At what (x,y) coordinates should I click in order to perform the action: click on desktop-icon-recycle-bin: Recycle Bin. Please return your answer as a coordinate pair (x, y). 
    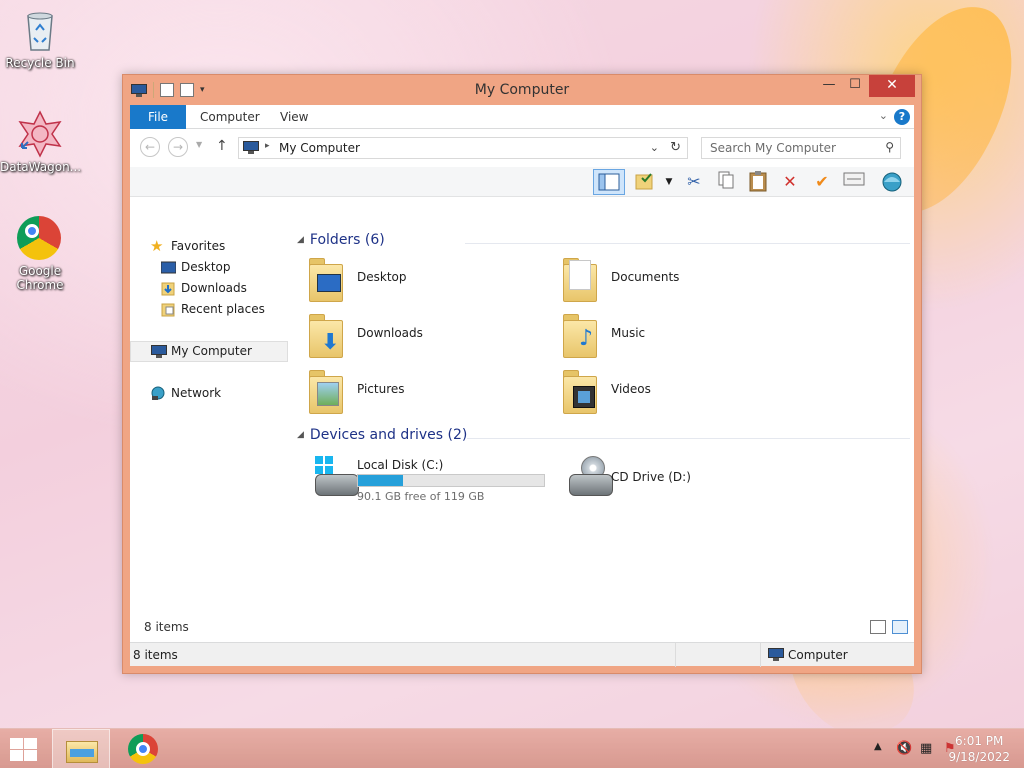
    Looking at the image, I should click on (40, 38).